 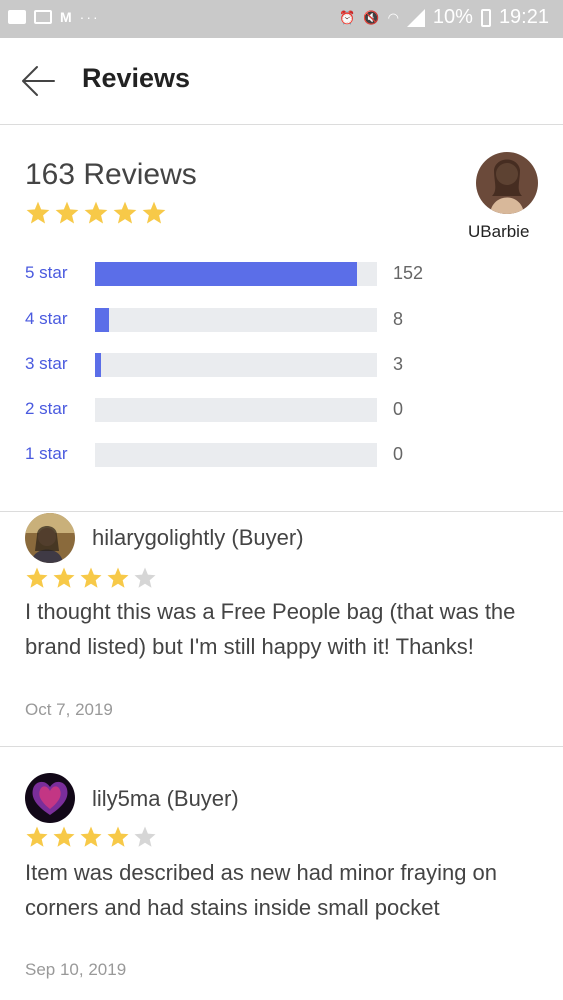 What do you see at coordinates (371, 17) in the screenshot?
I see `mute-icon: 🔇` at bounding box center [371, 17].